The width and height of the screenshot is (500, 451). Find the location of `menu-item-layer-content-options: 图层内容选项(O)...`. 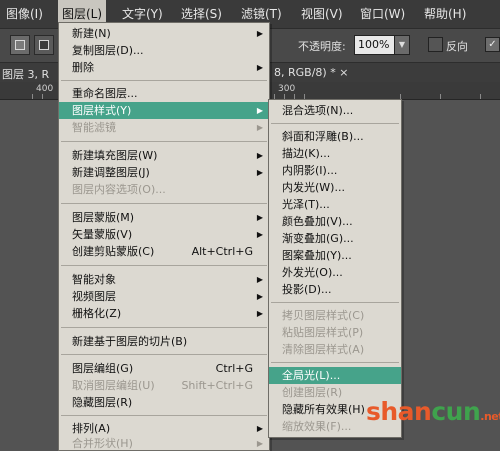

menu-item-layer-content-options: 图层内容选项(O)... is located at coordinates (164, 189).